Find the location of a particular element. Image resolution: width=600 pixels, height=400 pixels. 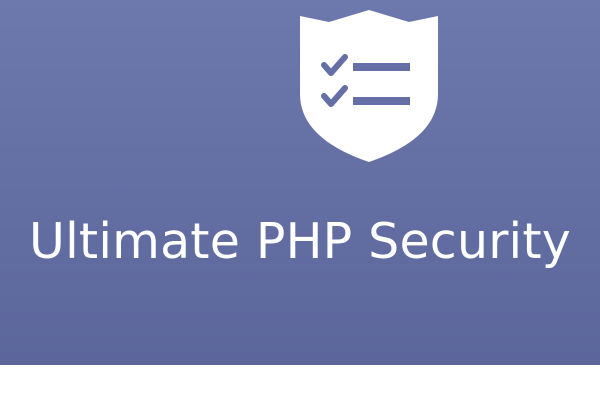

shield-checklist-icon is located at coordinates (369, 86).